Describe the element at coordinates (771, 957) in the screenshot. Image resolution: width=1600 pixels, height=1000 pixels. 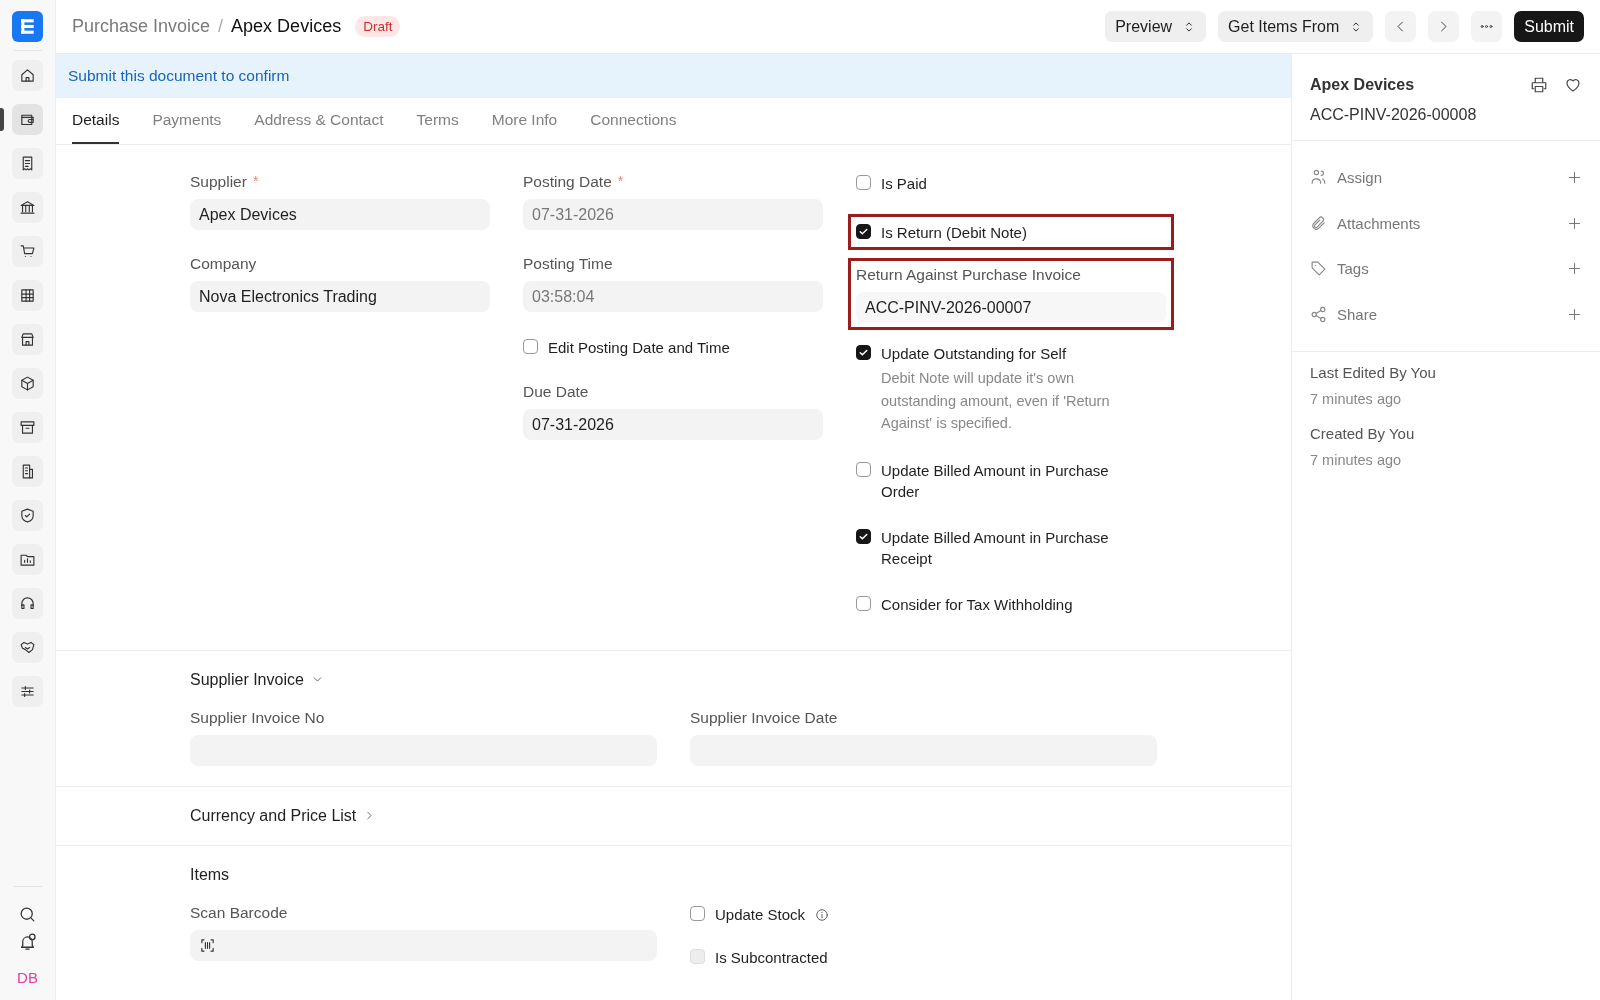
I see `checkbox-label: Is Subcontracted` at that location.